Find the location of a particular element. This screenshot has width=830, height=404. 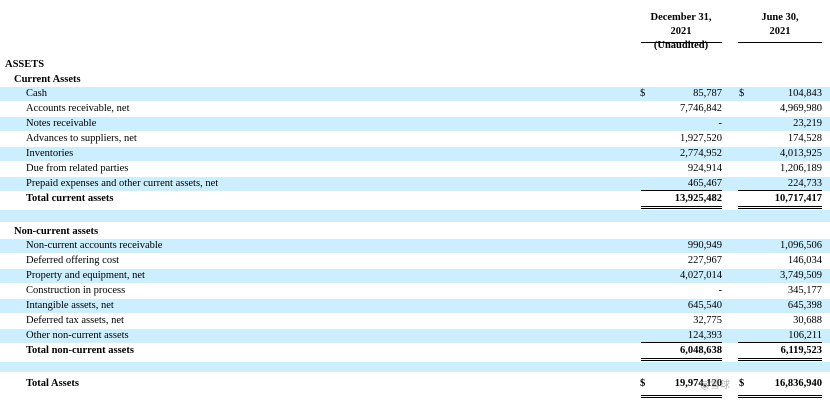

current-assets-title: Current Assets is located at coordinates (47, 79).